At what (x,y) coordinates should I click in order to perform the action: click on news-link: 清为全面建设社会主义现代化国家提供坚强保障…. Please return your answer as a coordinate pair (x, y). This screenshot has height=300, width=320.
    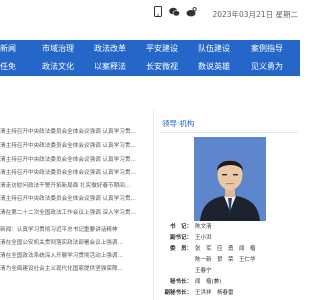
    Looking at the image, I should click on (74, 268).